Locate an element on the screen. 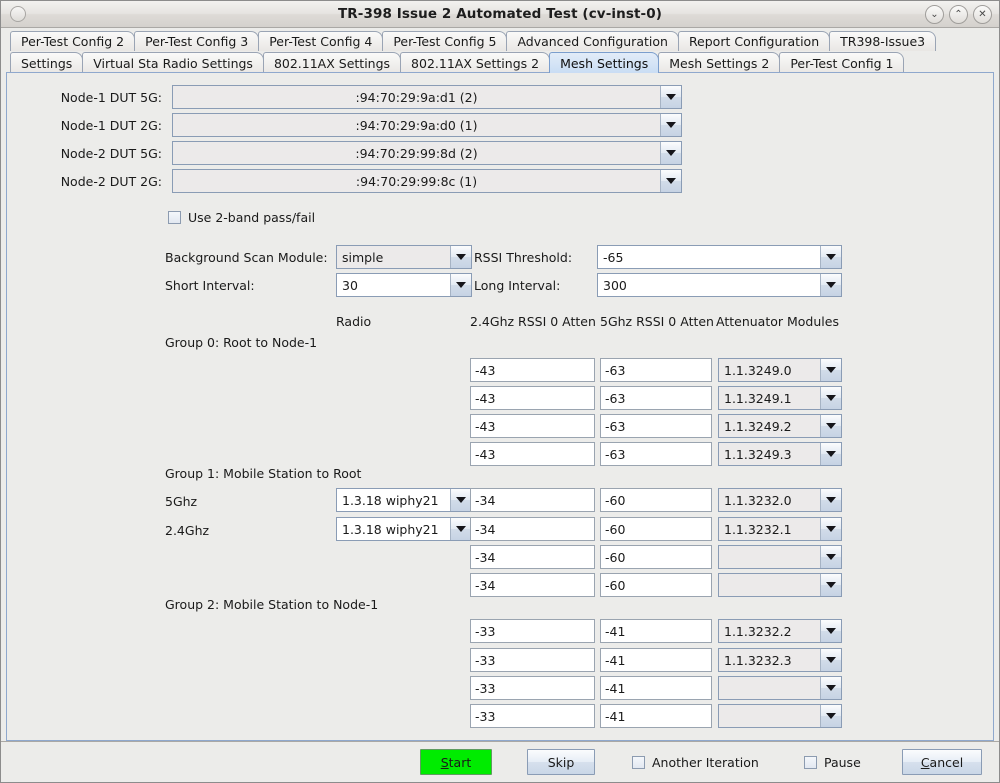  group-2-row-0-rssi24: -33 is located at coordinates (532, 631).